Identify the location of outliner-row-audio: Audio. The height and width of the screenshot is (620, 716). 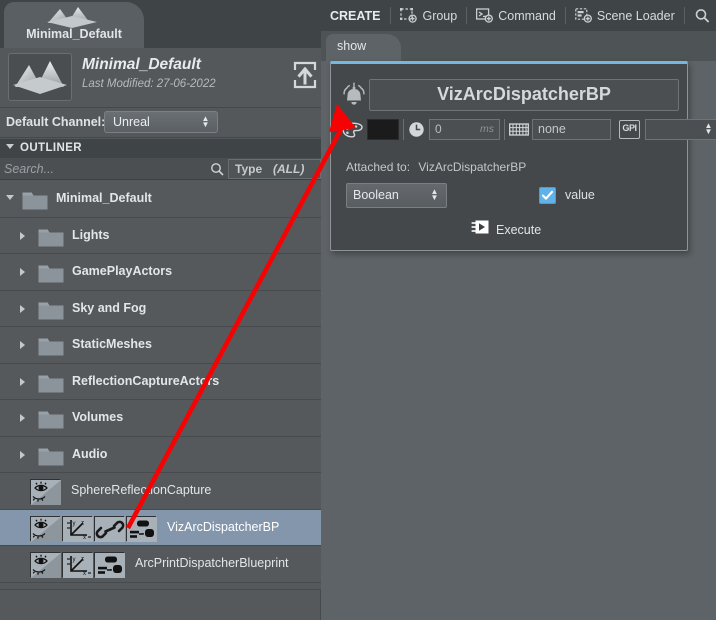
(160, 455).